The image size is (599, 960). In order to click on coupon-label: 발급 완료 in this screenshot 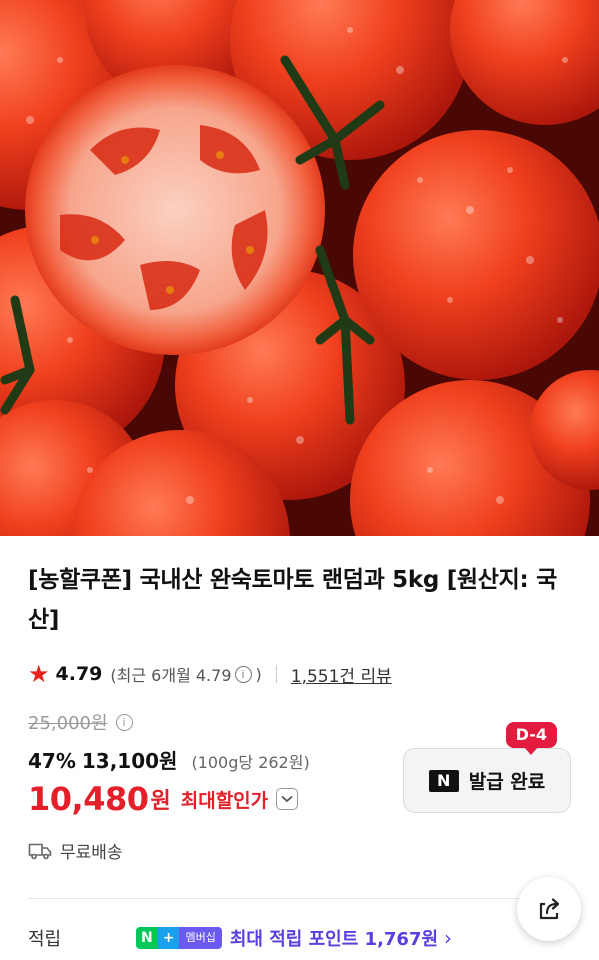, I will do `click(507, 782)`.